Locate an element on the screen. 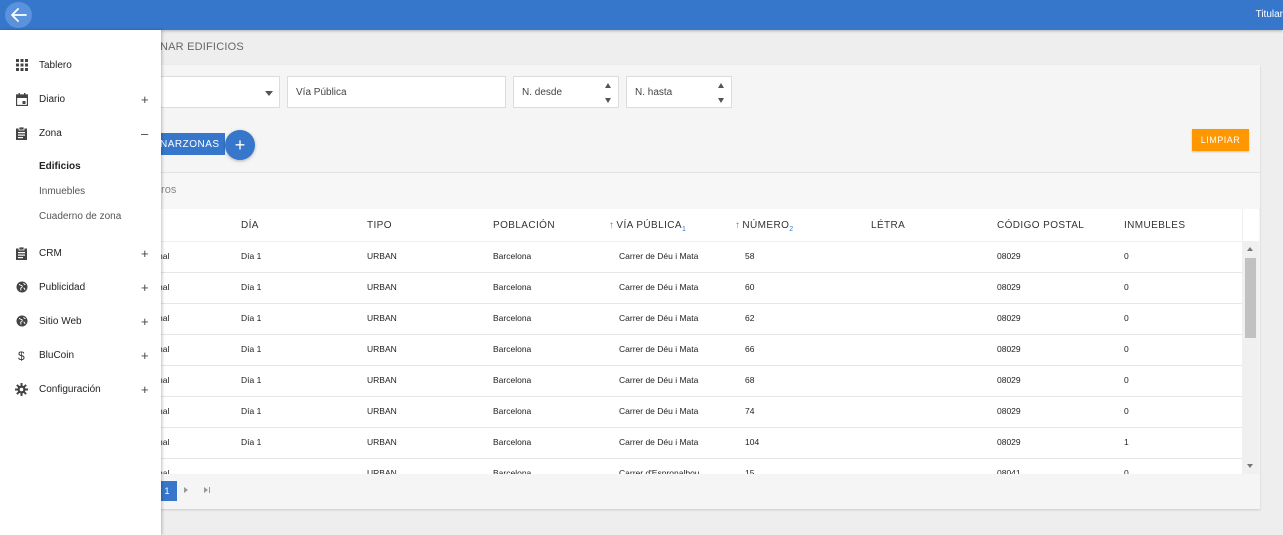 This screenshot has height=535, width=1283. clipboard-icon is located at coordinates (21, 253).